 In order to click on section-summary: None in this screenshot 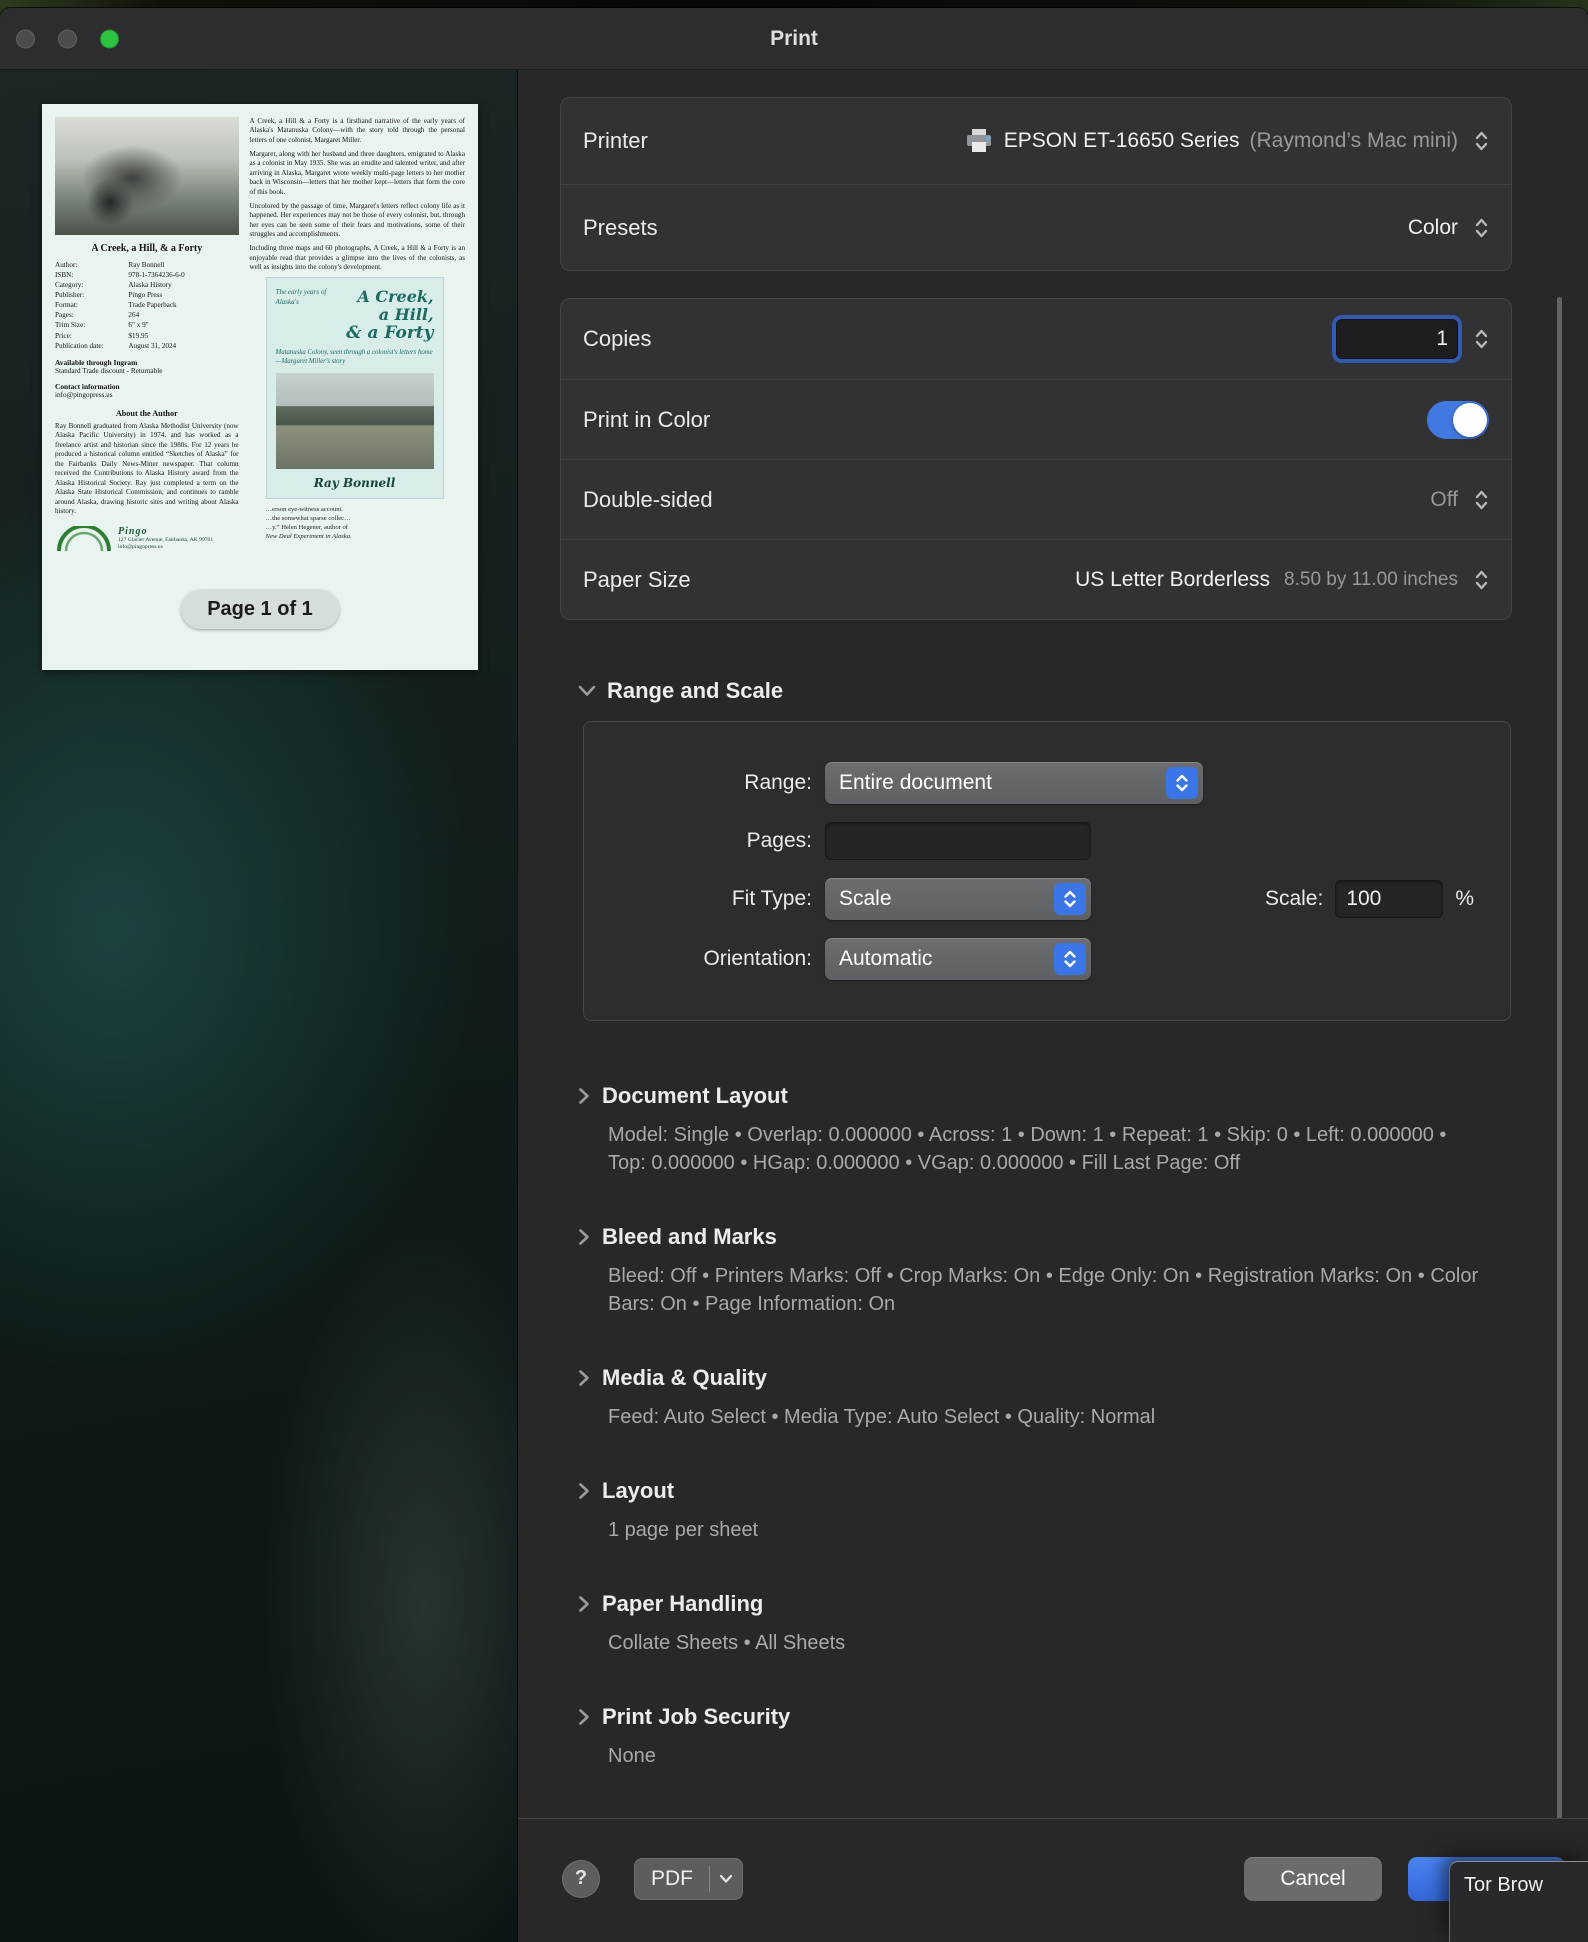, I will do `click(632, 1756)`.